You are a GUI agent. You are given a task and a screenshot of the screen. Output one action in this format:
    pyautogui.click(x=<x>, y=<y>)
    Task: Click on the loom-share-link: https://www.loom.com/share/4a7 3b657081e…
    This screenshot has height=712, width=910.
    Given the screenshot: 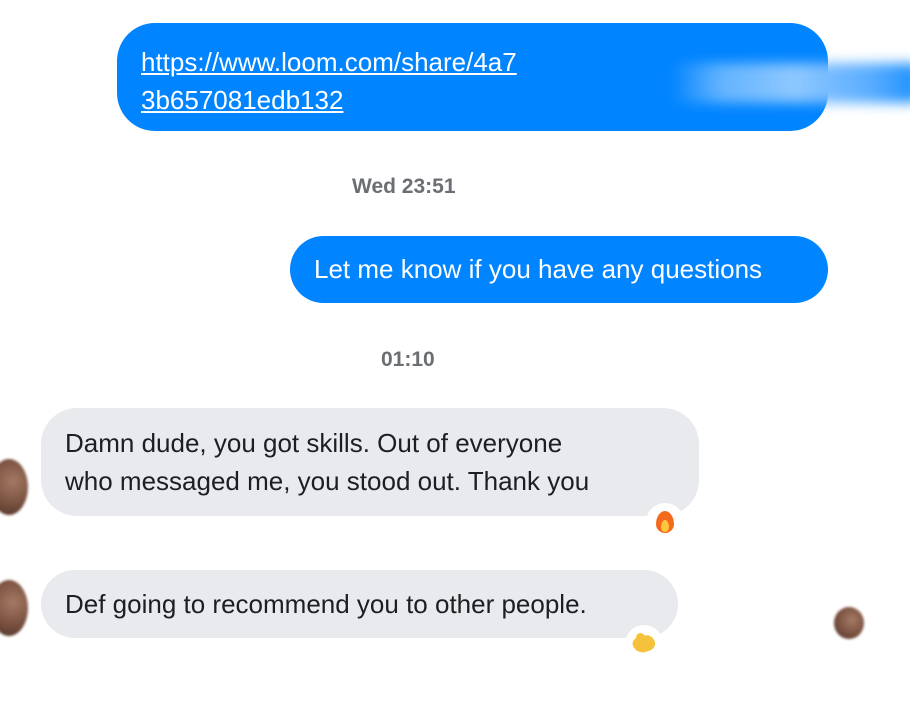 What is the action you would take?
    pyautogui.click(x=329, y=81)
    